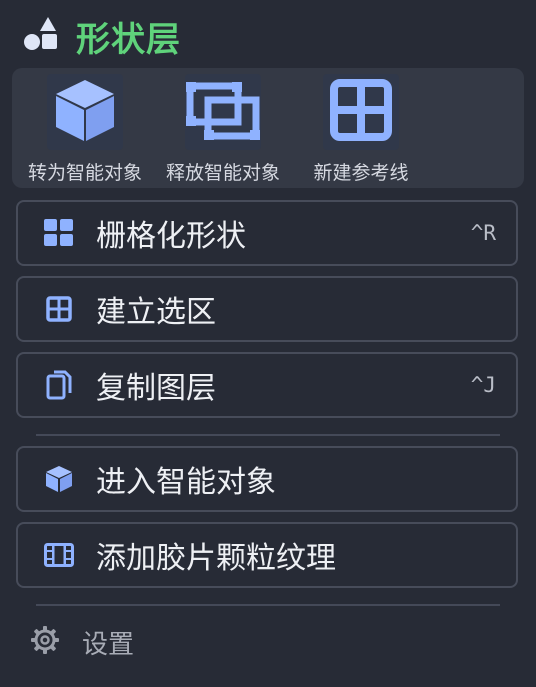 The height and width of the screenshot is (687, 536). I want to click on convert-smart-object-button: 转为智能对象, so click(85, 129).